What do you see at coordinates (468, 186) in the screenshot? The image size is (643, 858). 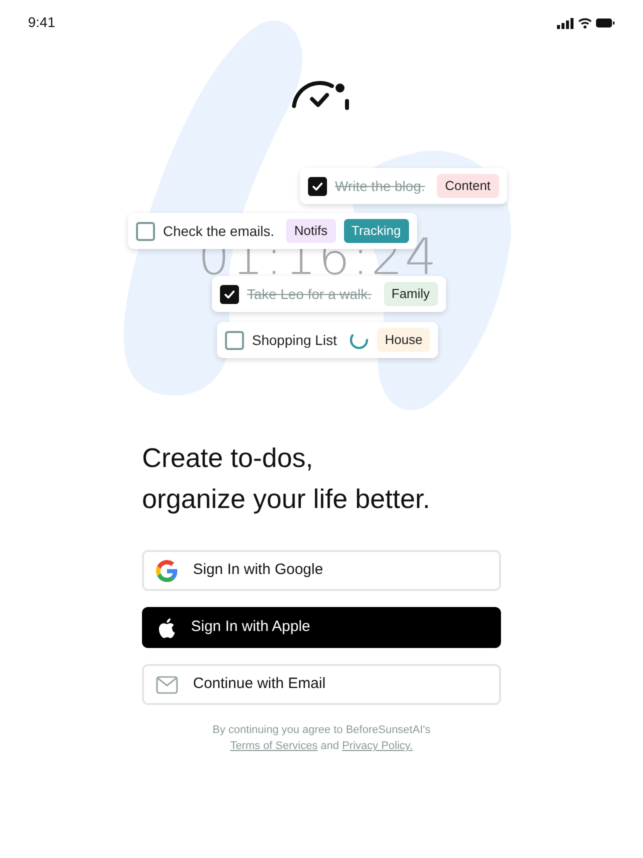 I see `tag: Content` at bounding box center [468, 186].